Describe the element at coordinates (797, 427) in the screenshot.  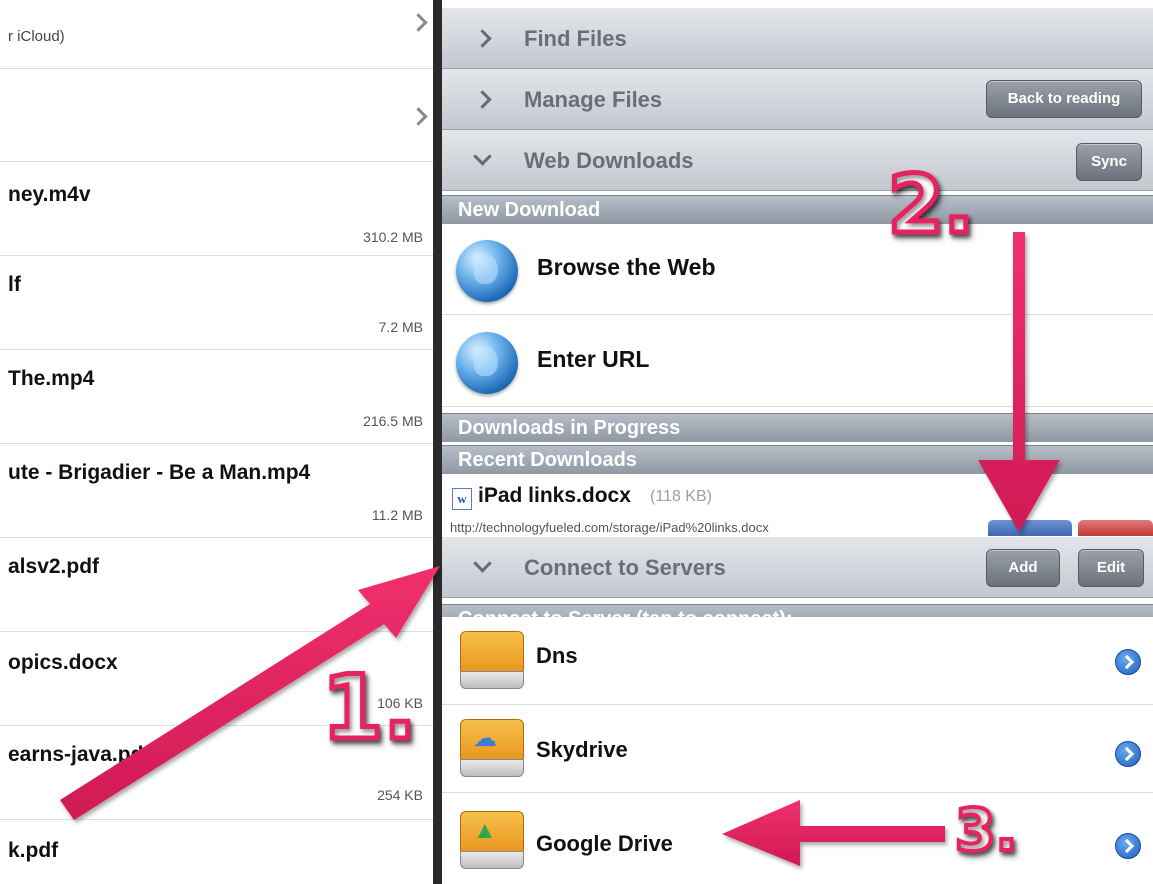
I see `downloads-in-progress-header: Downloads in Progress` at that location.